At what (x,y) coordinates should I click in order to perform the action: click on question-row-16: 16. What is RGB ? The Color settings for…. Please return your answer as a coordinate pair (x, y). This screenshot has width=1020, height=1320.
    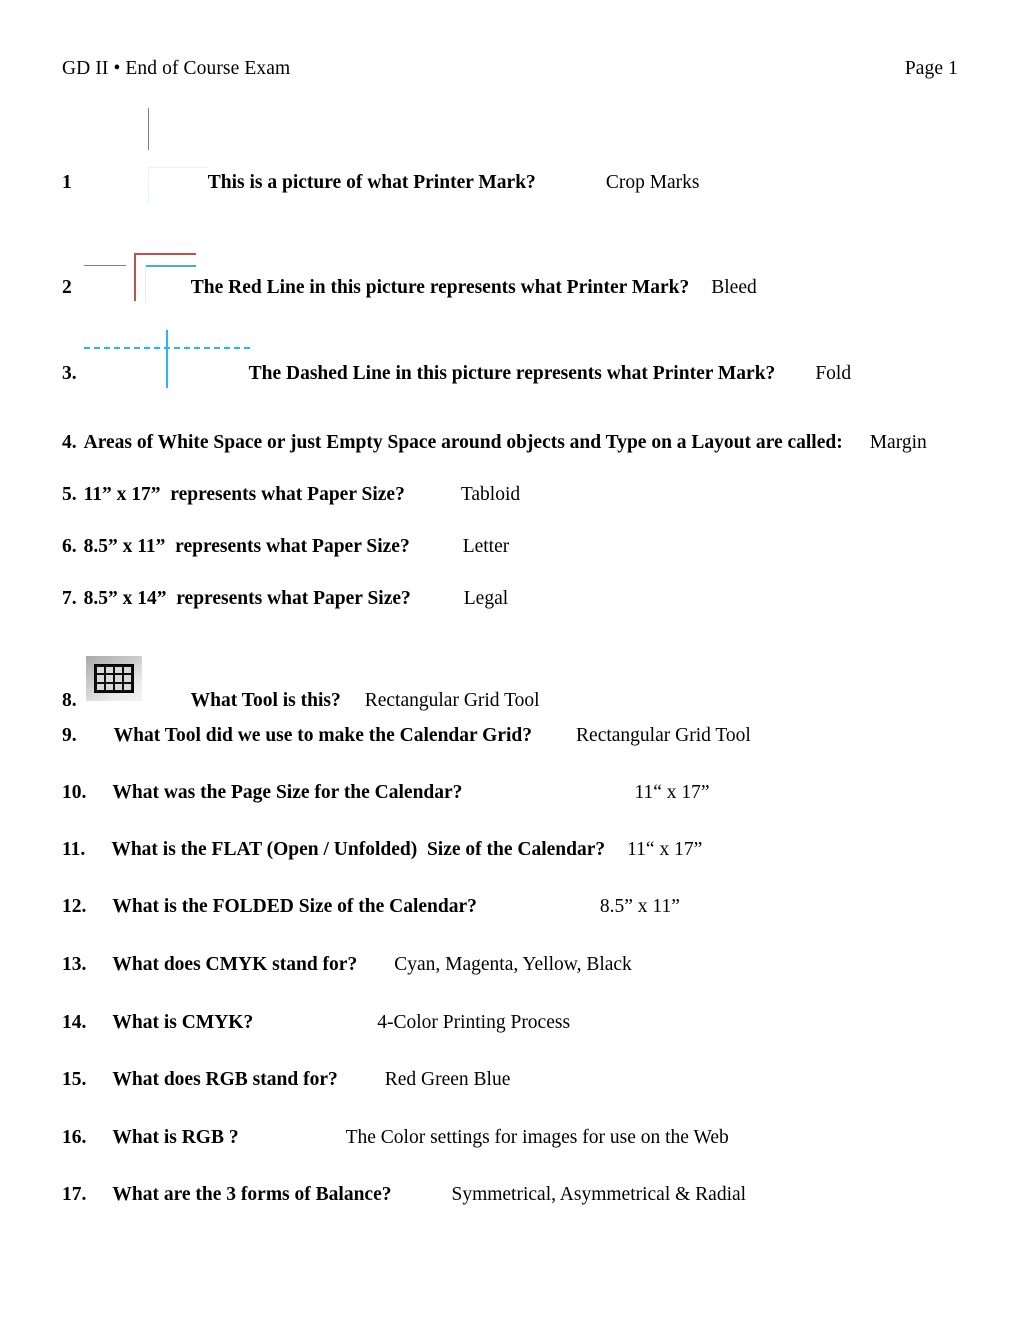
    Looking at the image, I should click on (395, 1138).